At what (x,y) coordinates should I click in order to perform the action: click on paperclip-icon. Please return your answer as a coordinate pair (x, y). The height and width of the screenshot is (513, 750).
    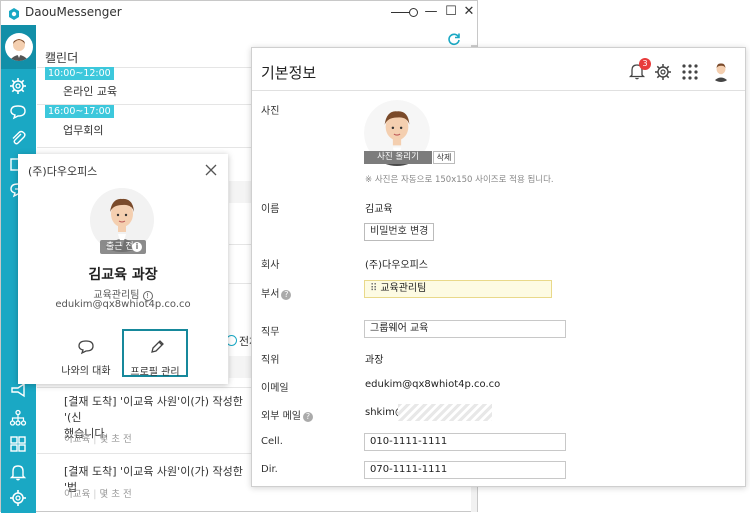
    Looking at the image, I should click on (18, 138).